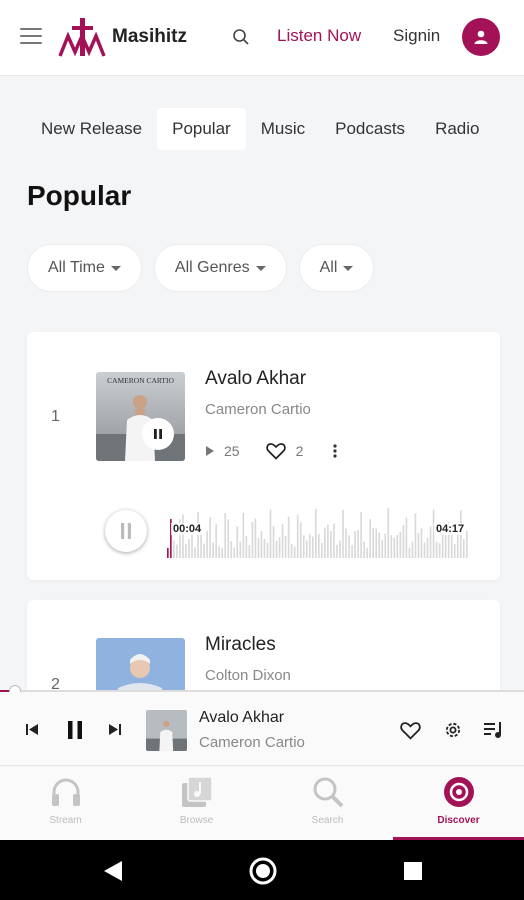  I want to click on waveform-seekbar, so click(318, 531).